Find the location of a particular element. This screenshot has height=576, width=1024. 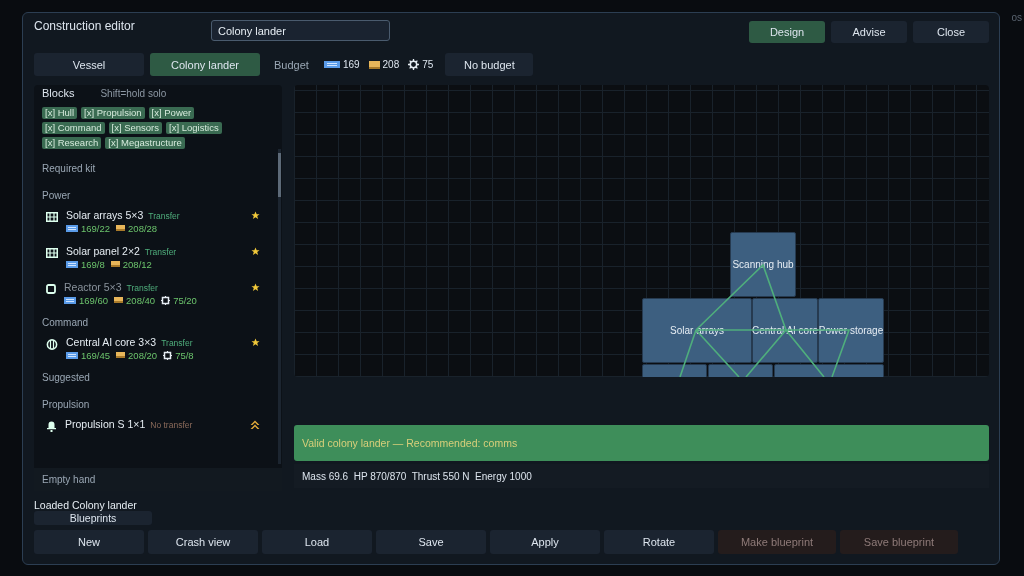

cost-value: 169/22 is located at coordinates (96, 228).